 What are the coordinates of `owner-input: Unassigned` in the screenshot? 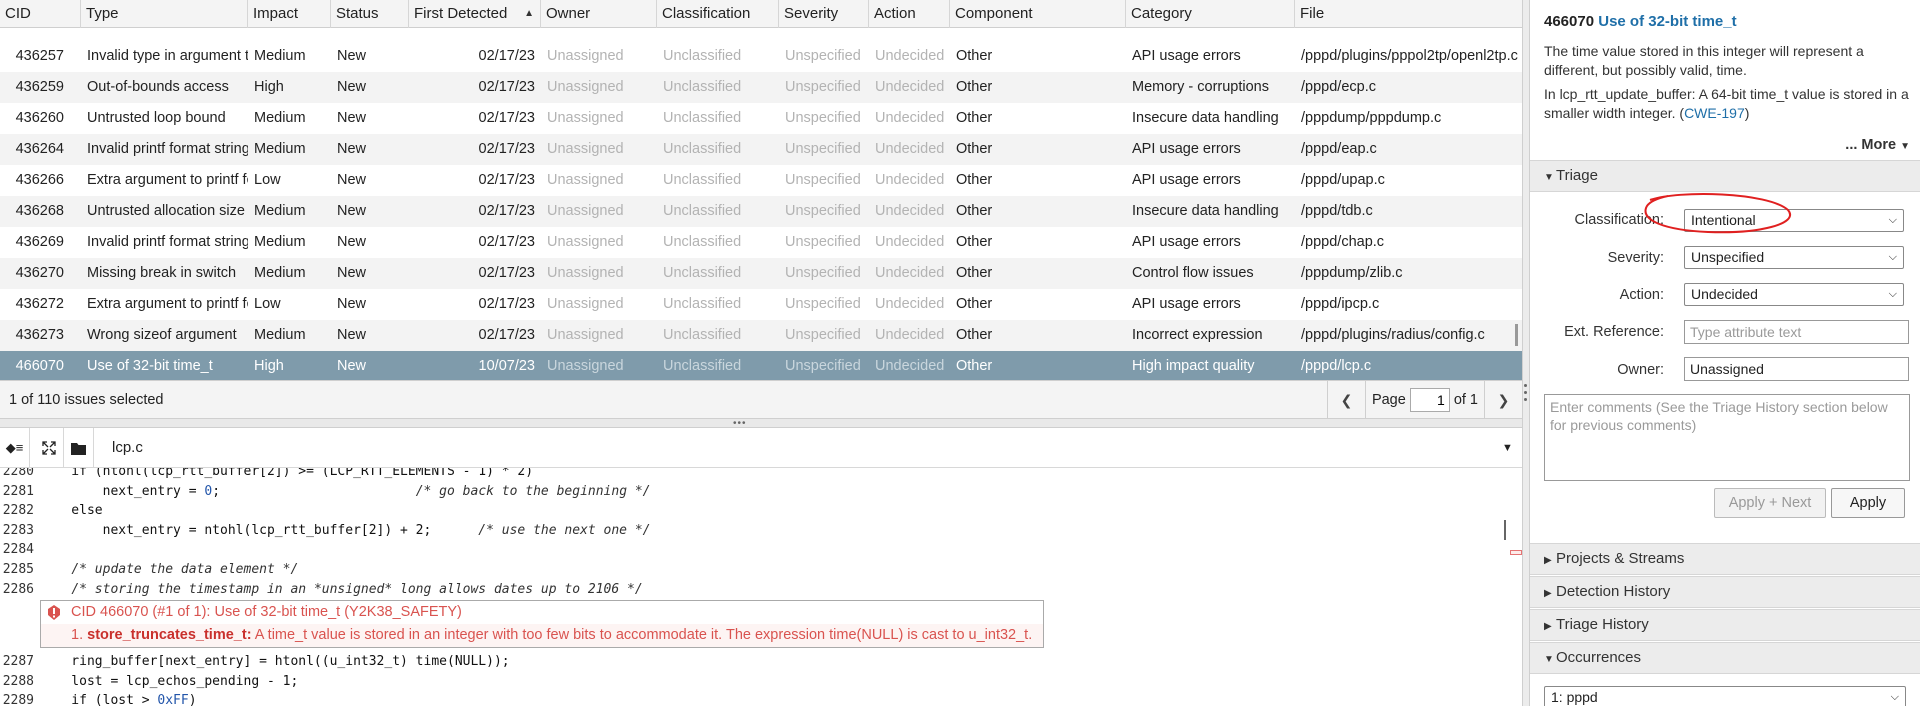 It's located at (1796, 369).